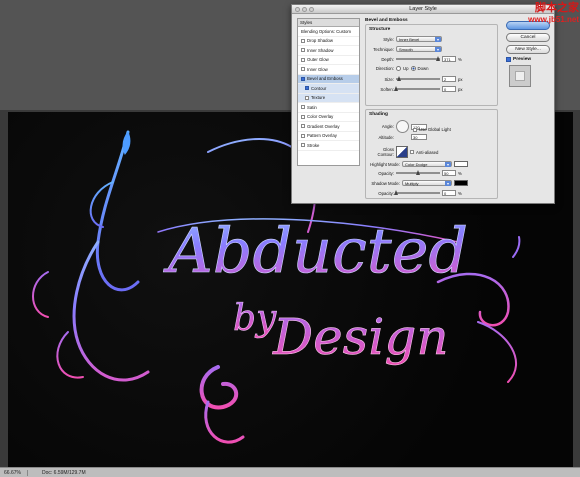 The height and width of the screenshot is (477, 580). I want to click on anti-aliased-checkbox, so click(412, 152).